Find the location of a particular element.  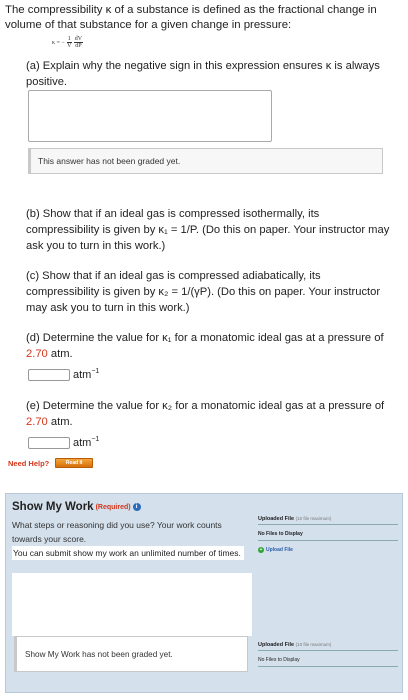

need-help-label: Need Help? is located at coordinates (29, 463).